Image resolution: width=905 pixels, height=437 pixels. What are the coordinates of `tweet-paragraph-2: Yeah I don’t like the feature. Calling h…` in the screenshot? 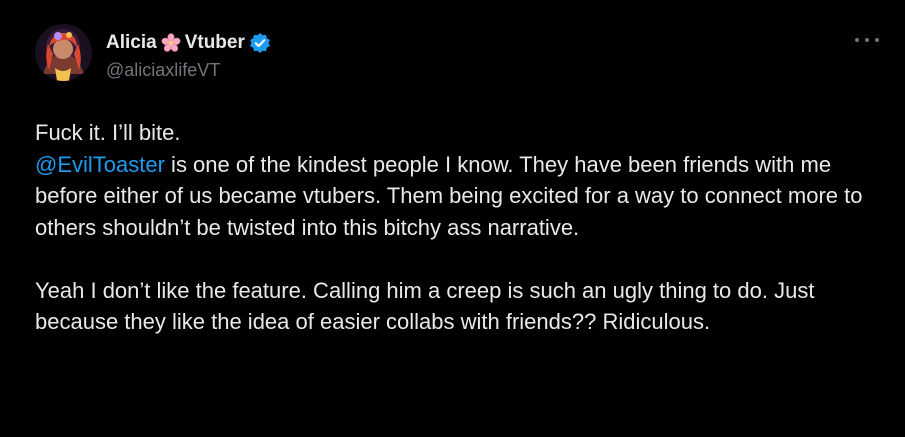 It's located at (425, 306).